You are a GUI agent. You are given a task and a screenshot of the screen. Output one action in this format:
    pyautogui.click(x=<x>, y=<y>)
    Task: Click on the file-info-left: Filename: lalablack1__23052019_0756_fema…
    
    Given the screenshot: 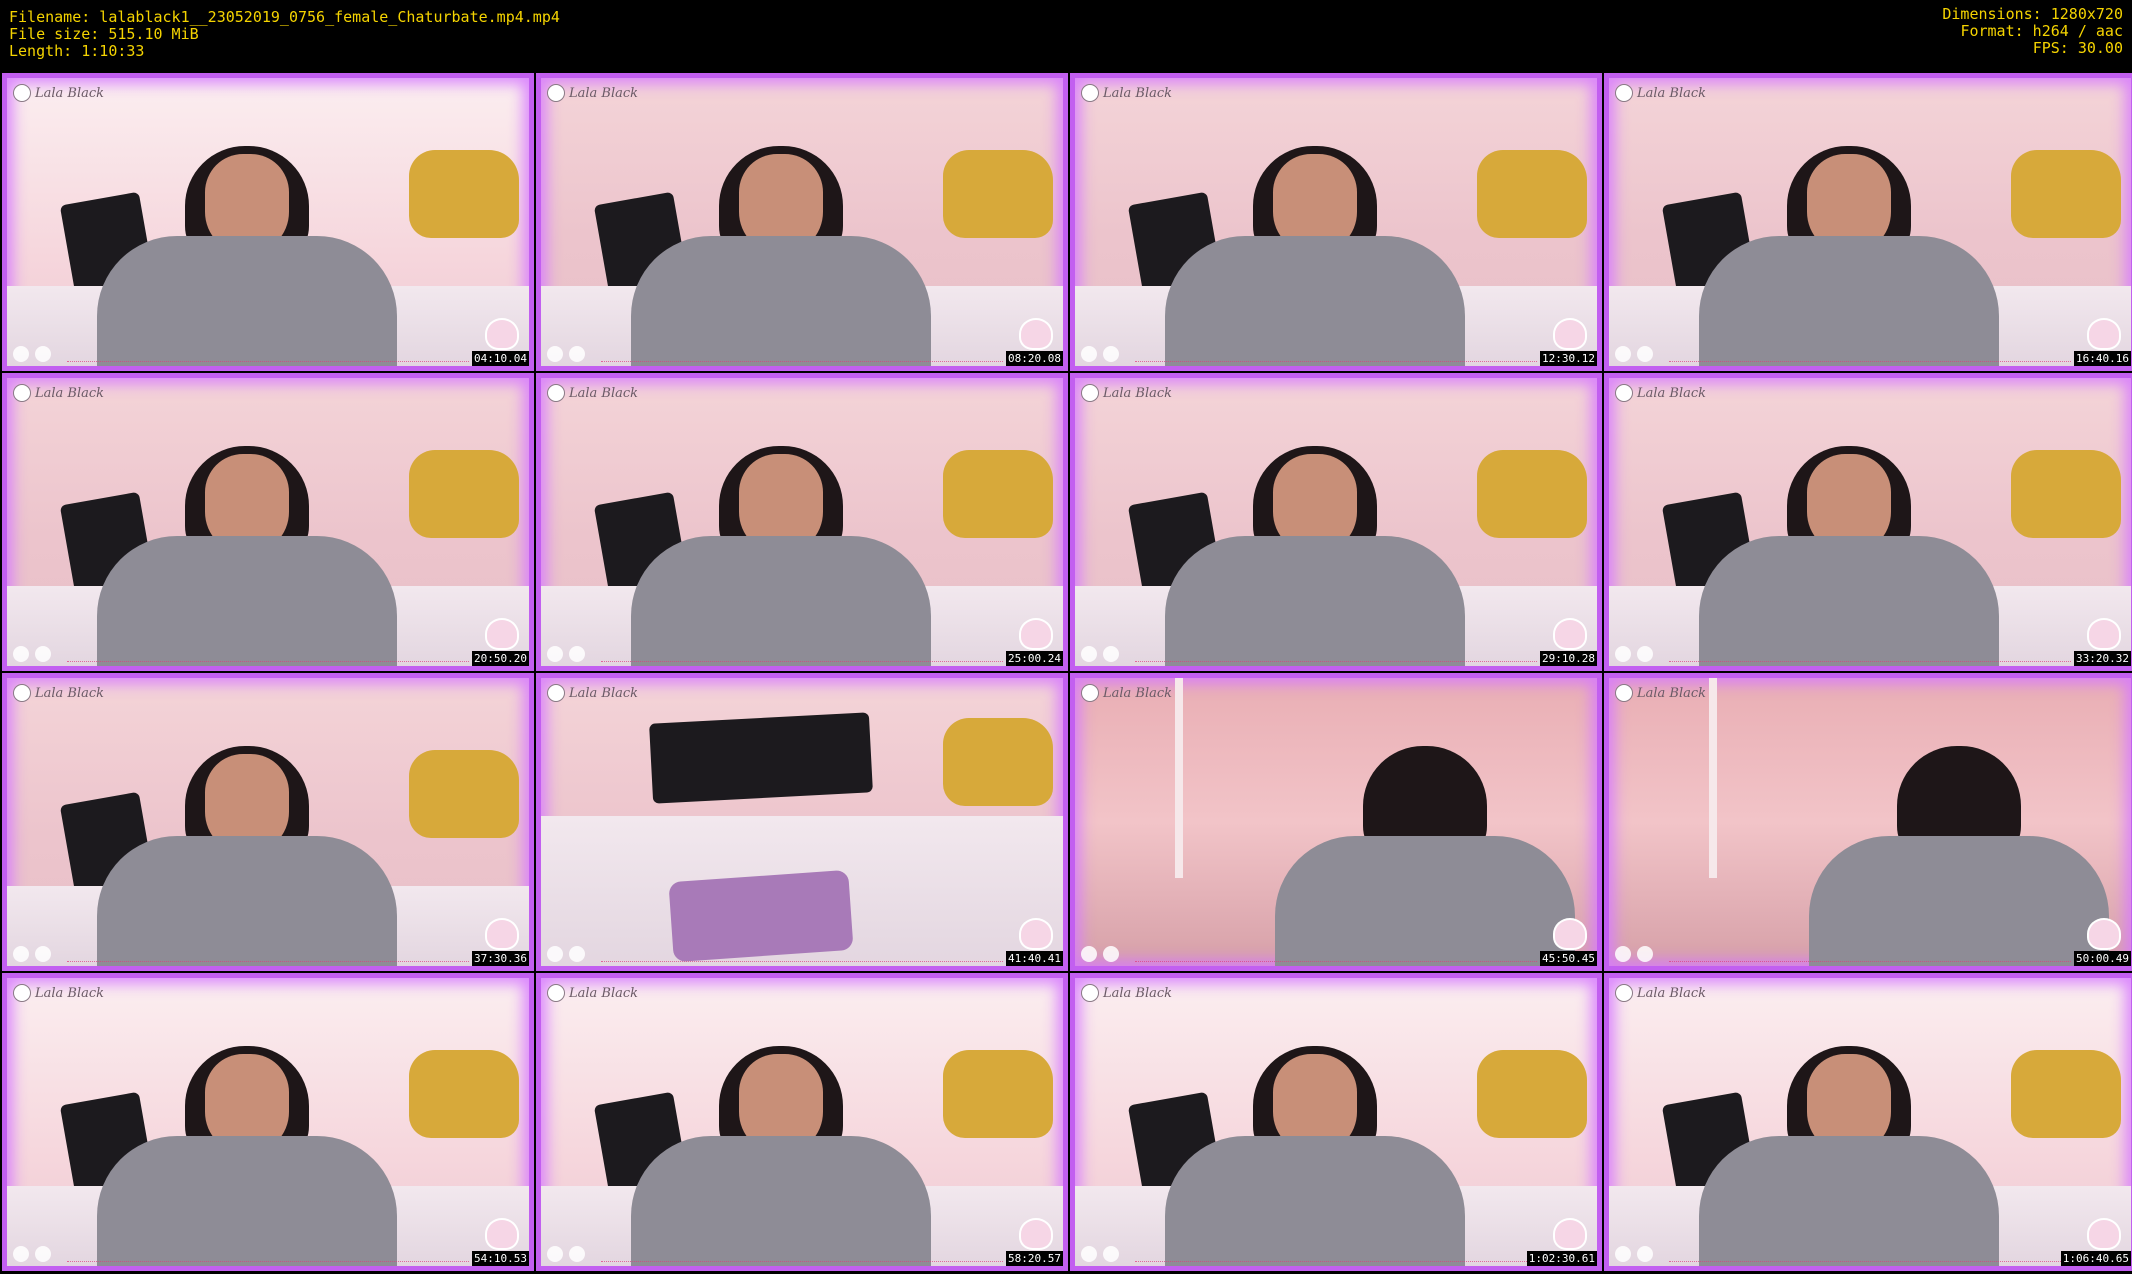 What is the action you would take?
    pyautogui.click(x=284, y=34)
    